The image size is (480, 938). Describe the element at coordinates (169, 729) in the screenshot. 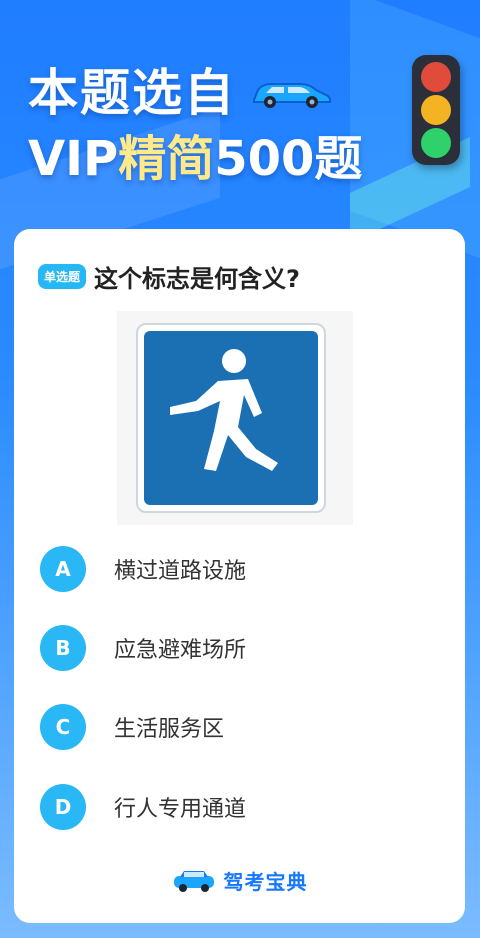

I see `option-c-text: 生活服务区` at that location.